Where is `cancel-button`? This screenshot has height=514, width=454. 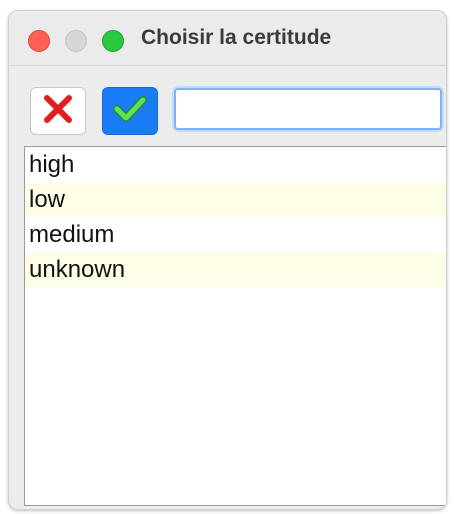 cancel-button is located at coordinates (58, 111).